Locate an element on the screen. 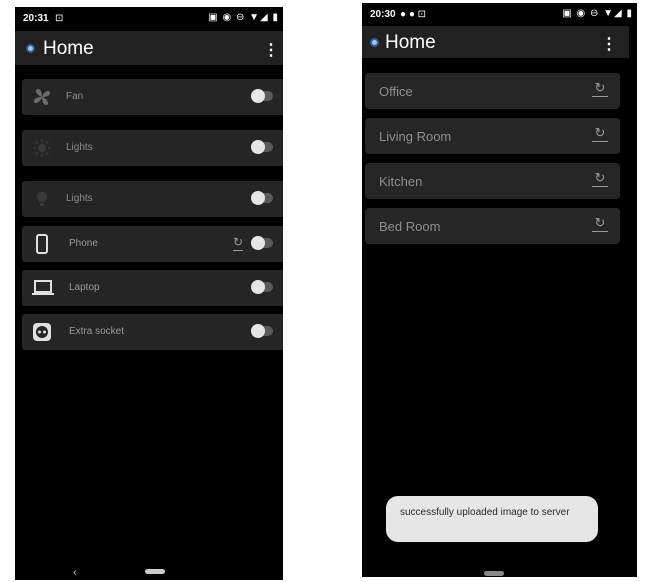 The image size is (646, 582). status-bar: 20:30 ● ● ⊡ ▣ ◉ ⊖ ▼◢ ▮ is located at coordinates (499, 15).